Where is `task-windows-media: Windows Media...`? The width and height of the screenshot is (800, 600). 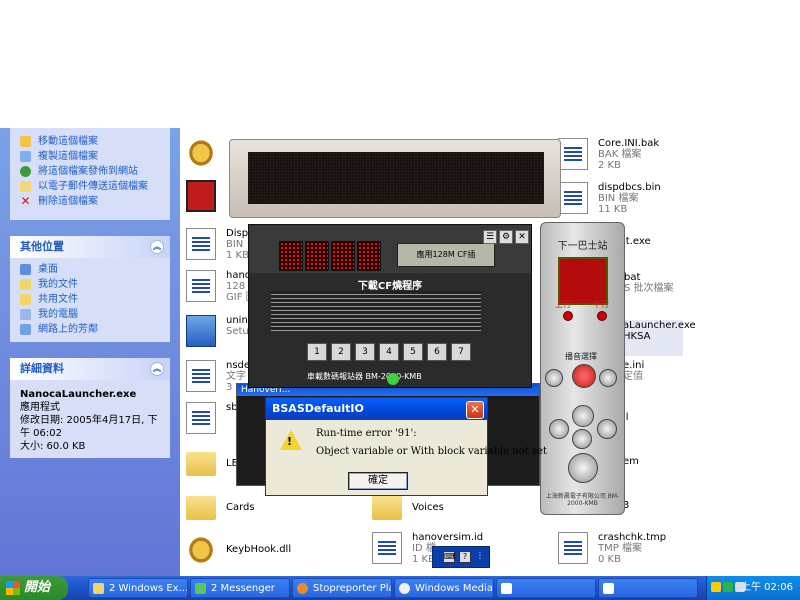
task-windows-media: Windows Media... is located at coordinates (444, 588).